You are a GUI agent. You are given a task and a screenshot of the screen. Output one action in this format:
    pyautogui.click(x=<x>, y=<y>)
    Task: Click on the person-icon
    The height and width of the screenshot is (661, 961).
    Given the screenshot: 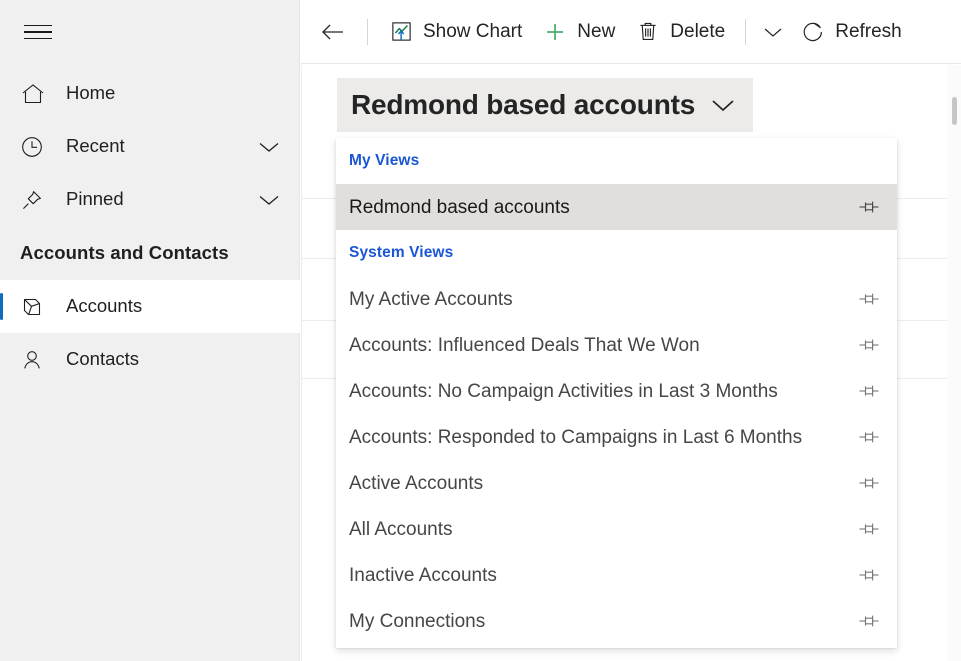 What is the action you would take?
    pyautogui.click(x=37, y=360)
    